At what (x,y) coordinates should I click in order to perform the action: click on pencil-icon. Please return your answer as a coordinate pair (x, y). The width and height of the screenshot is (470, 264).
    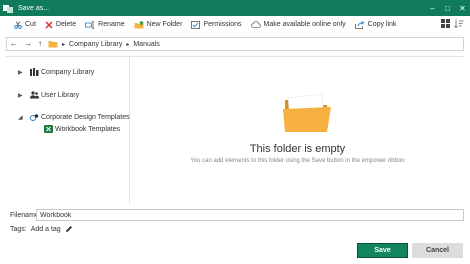
    Looking at the image, I should click on (69, 229).